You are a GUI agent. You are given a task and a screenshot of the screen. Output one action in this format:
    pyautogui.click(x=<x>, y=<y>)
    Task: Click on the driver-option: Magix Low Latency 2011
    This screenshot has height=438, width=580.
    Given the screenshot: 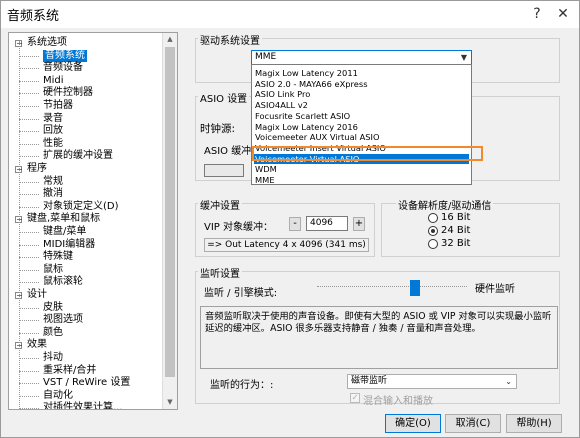 What is the action you would take?
    pyautogui.click(x=361, y=73)
    